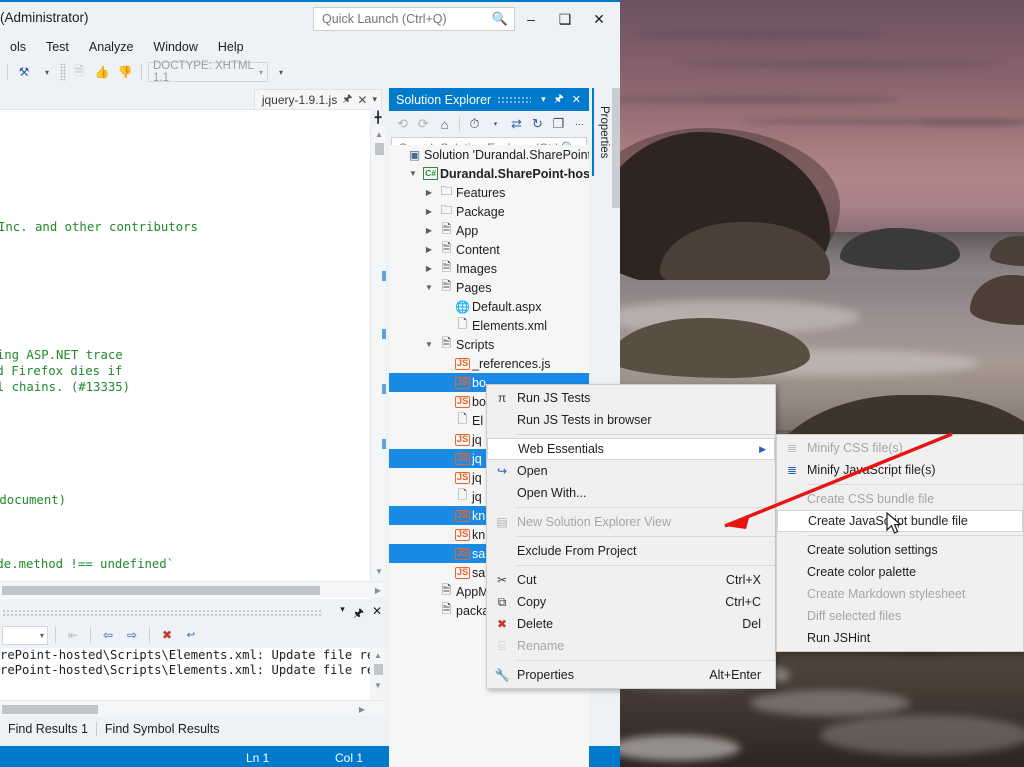  Describe the element at coordinates (900, 550) in the screenshot. I see `submenu-item-create-solution-settings: Create solution settings` at that location.